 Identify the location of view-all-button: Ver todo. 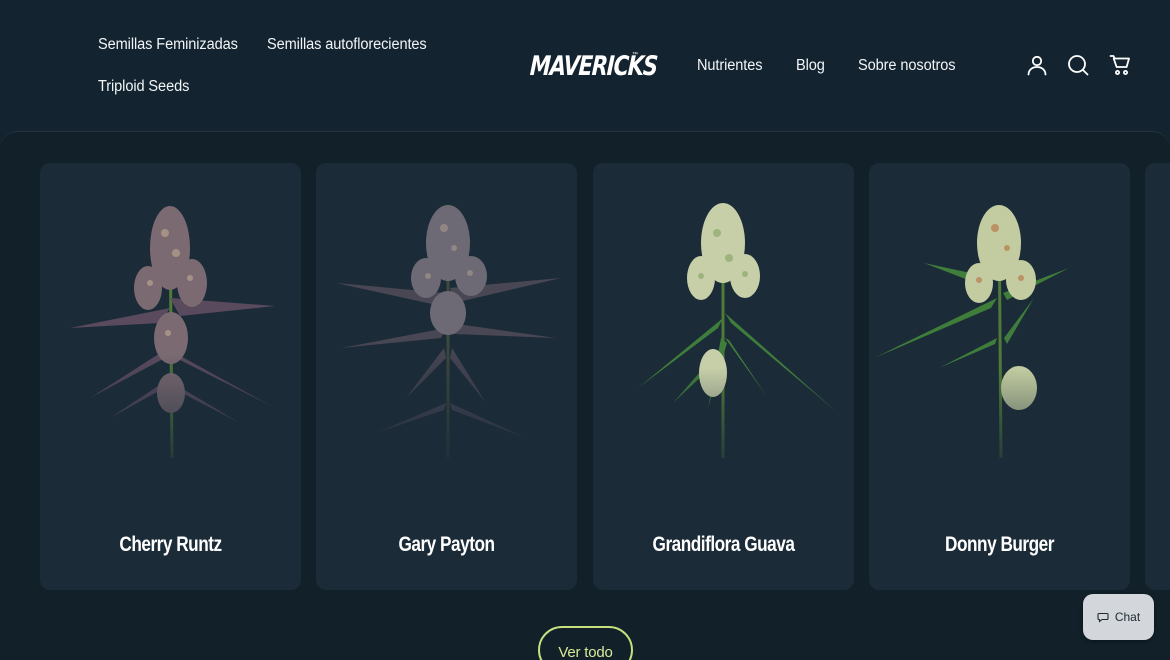
(585, 643).